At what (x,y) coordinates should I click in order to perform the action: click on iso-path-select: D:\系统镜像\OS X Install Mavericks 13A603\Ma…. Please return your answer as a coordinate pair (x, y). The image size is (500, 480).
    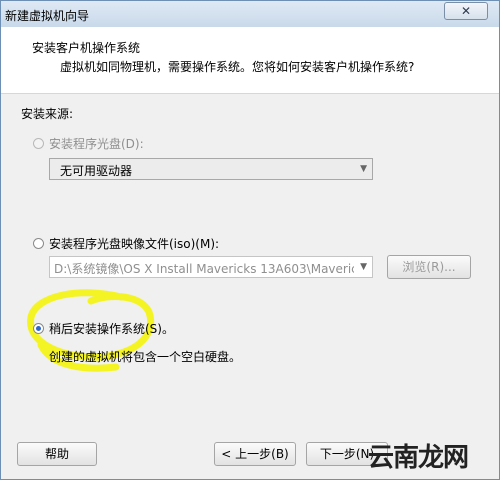
    Looking at the image, I should click on (211, 267).